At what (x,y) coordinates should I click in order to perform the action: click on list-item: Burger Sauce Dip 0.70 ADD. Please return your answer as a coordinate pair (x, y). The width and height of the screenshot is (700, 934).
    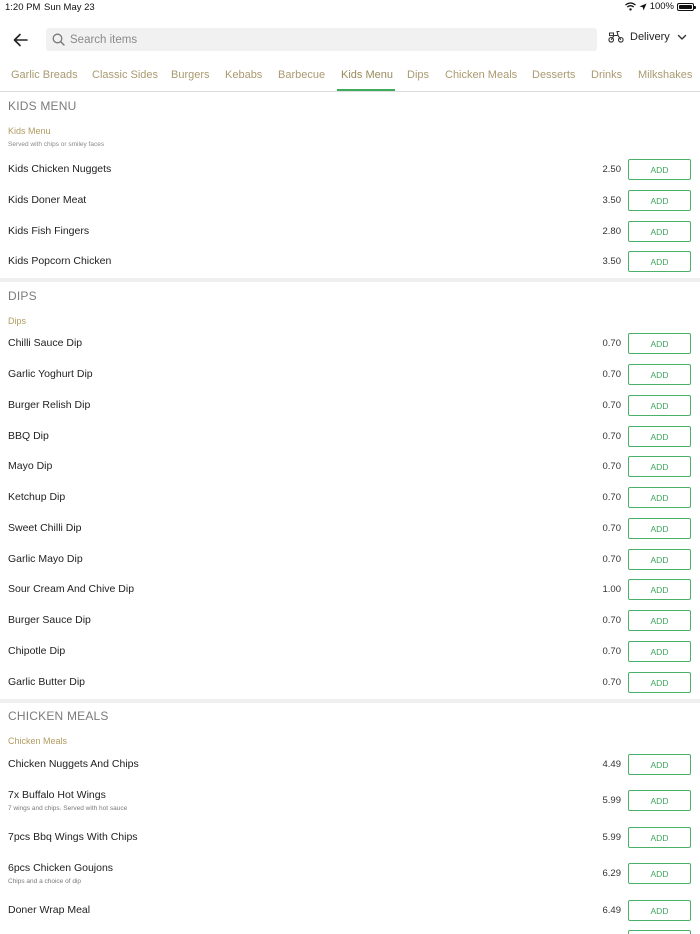
    Looking at the image, I should click on (350, 620).